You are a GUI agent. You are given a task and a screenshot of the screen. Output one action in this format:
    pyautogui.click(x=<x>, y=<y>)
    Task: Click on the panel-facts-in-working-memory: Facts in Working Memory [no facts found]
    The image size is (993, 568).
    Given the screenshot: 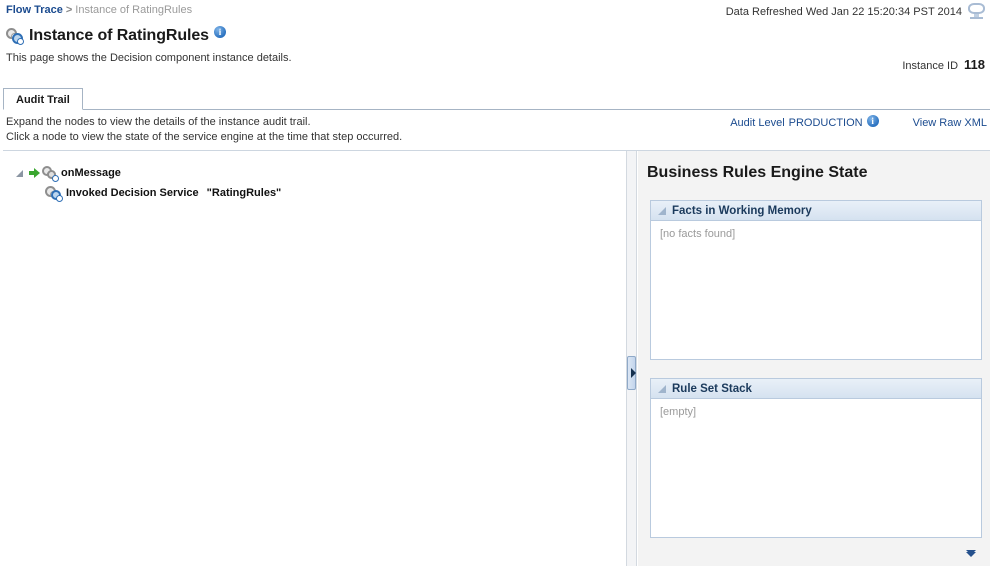 What is the action you would take?
    pyautogui.click(x=816, y=280)
    